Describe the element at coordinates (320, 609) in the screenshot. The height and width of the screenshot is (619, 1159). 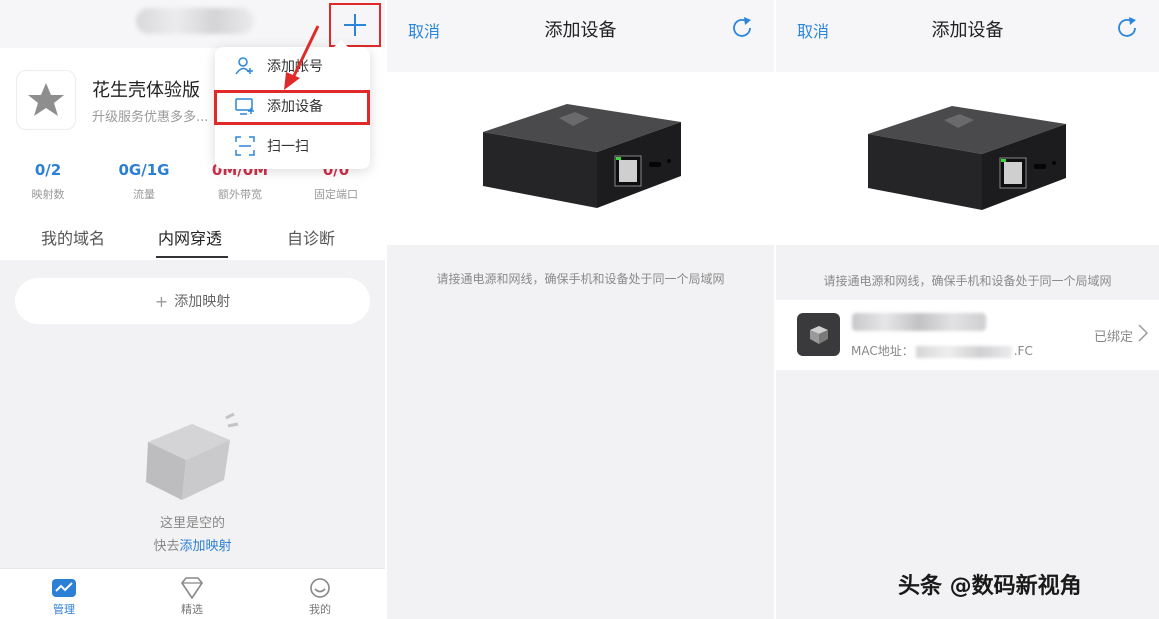
I see `nav-label: 我的` at that location.